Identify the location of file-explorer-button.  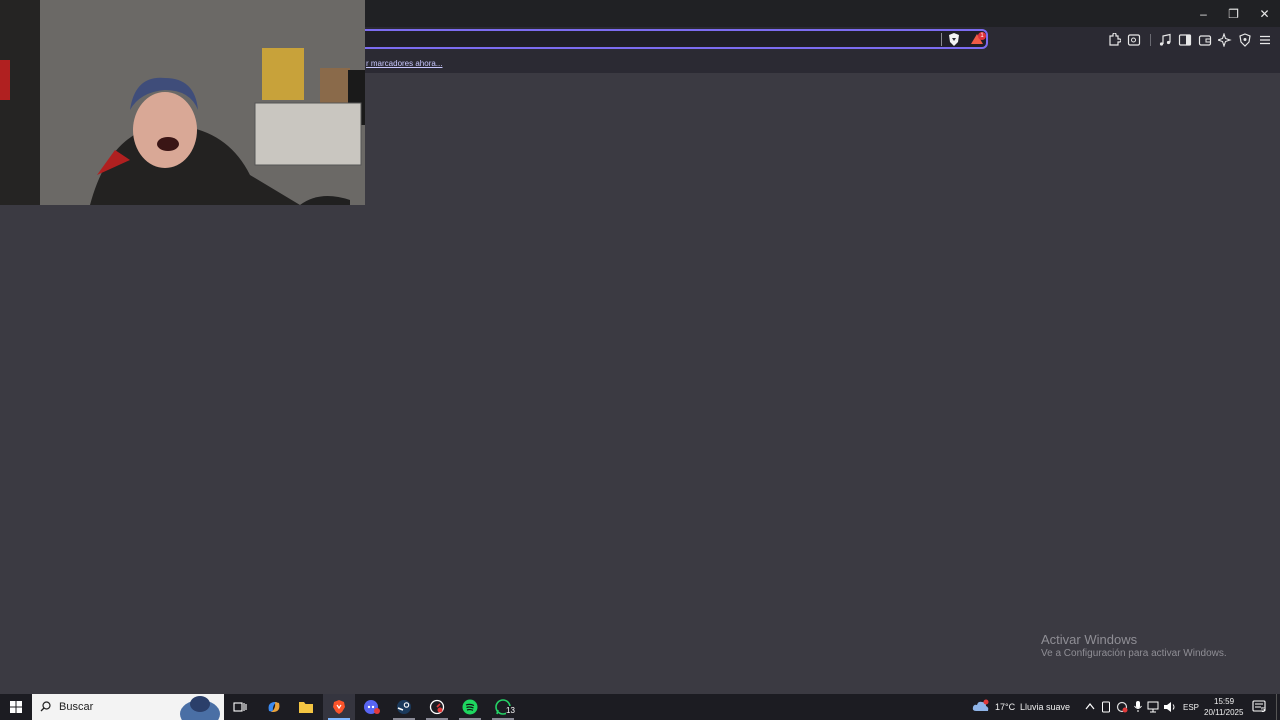
(306, 707).